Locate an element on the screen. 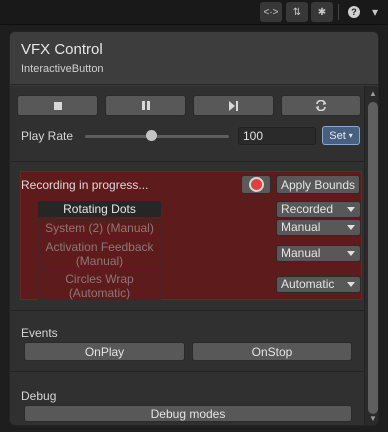  record-icon is located at coordinates (256, 184).